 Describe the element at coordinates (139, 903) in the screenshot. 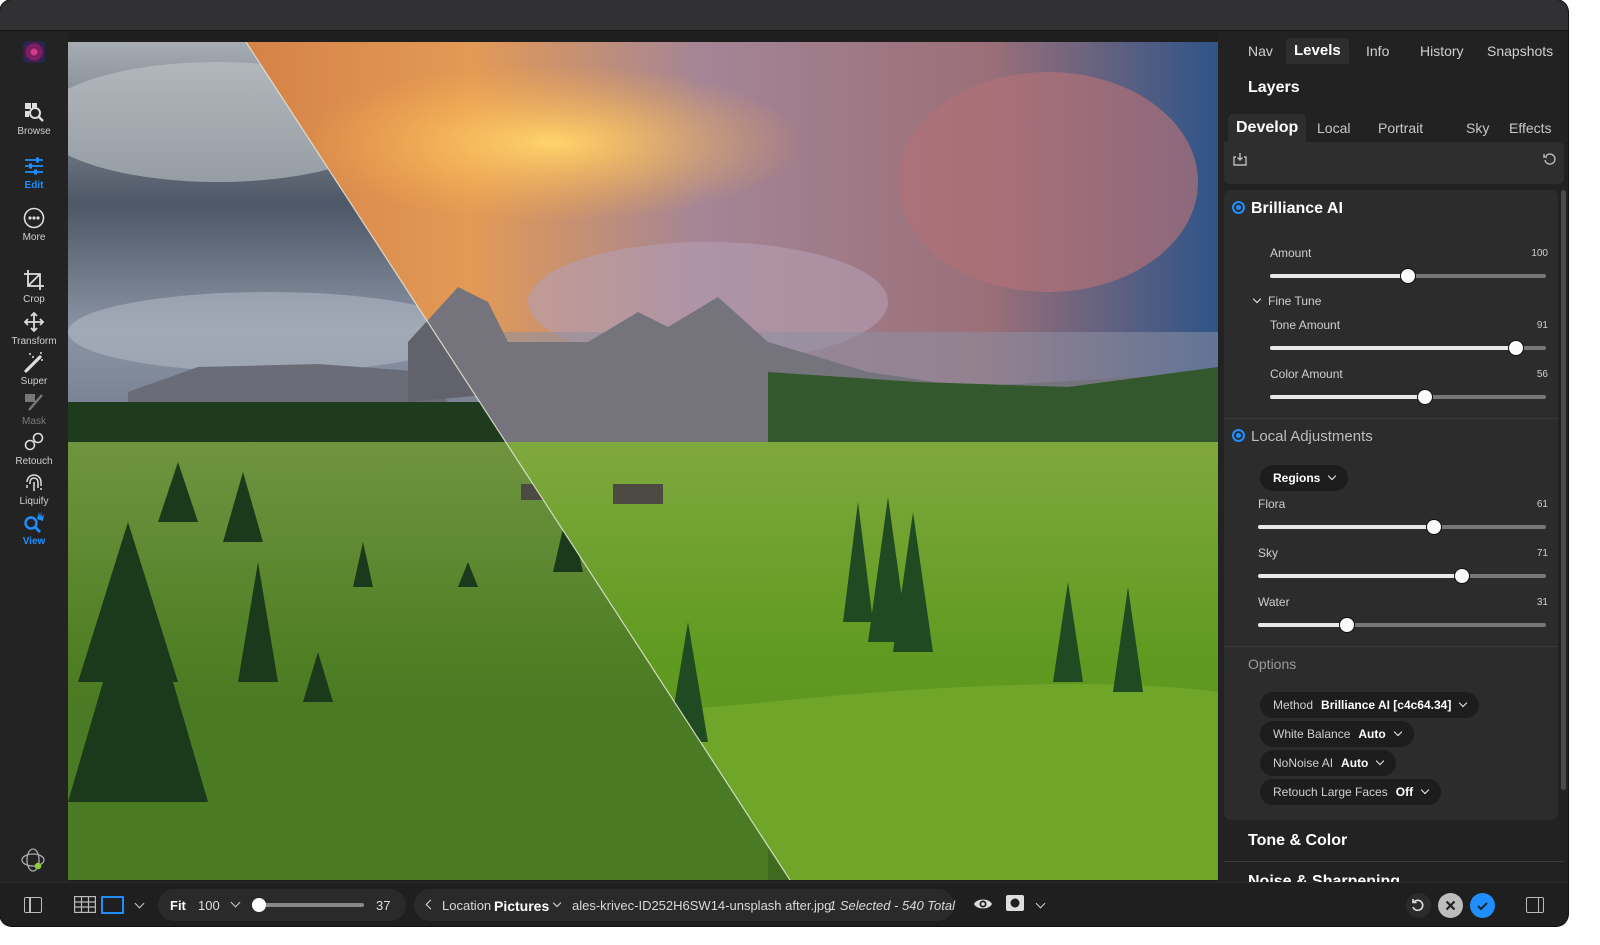

I see `view-mode-chevron-icon` at that location.